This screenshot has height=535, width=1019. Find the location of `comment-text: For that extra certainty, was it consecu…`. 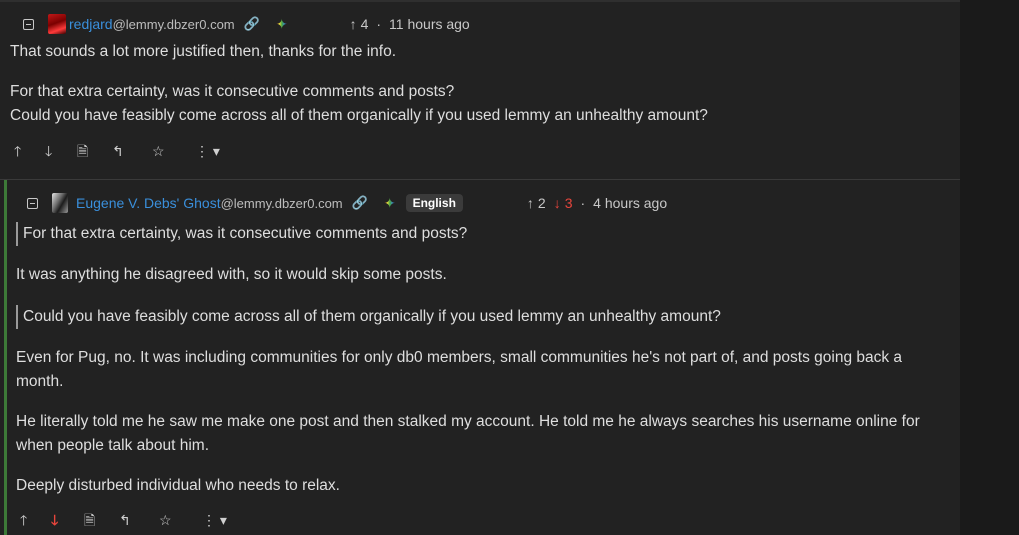

comment-text: For that extra certainty, was it consecu… is located at coordinates (232, 91).